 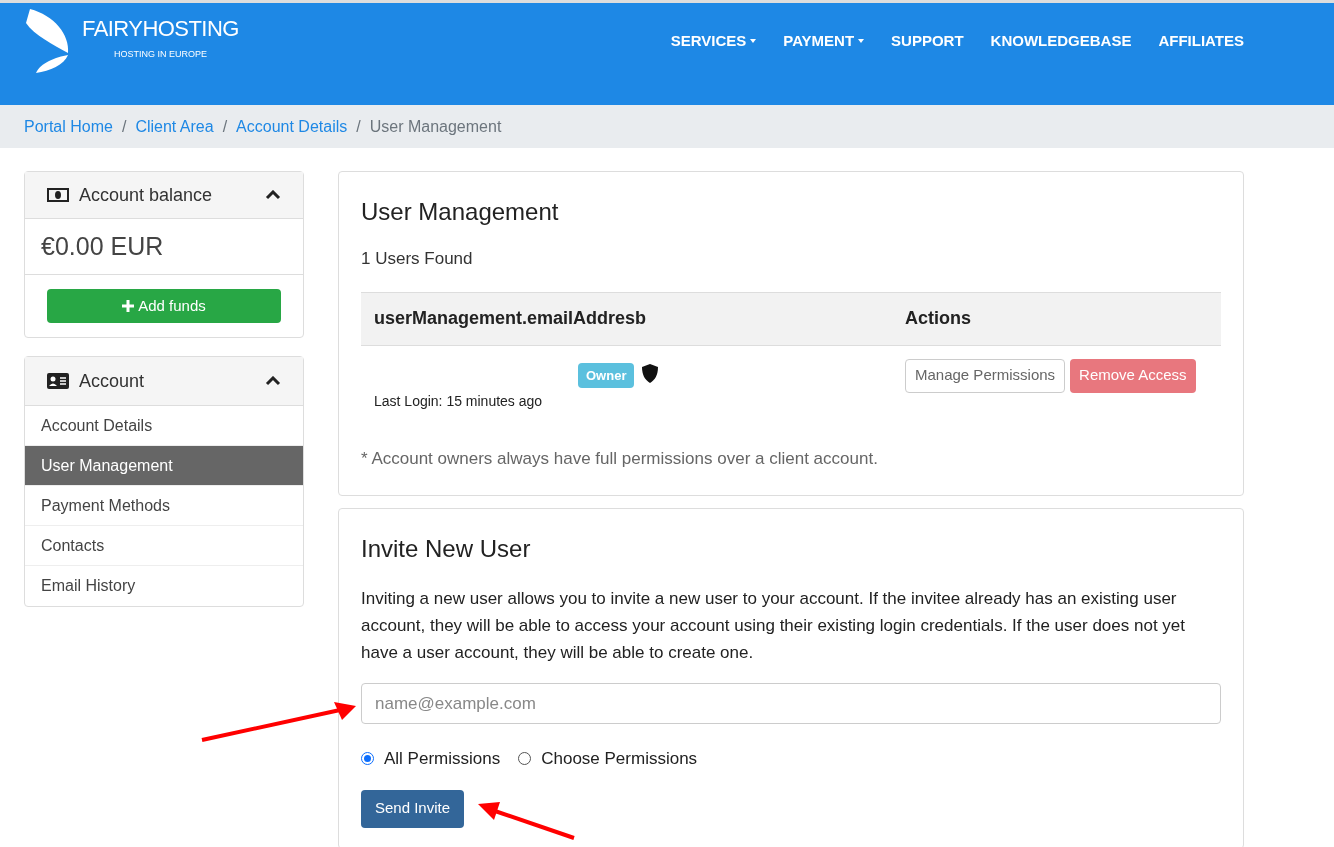 What do you see at coordinates (442, 759) in the screenshot?
I see `radio-label: All Permissions` at bounding box center [442, 759].